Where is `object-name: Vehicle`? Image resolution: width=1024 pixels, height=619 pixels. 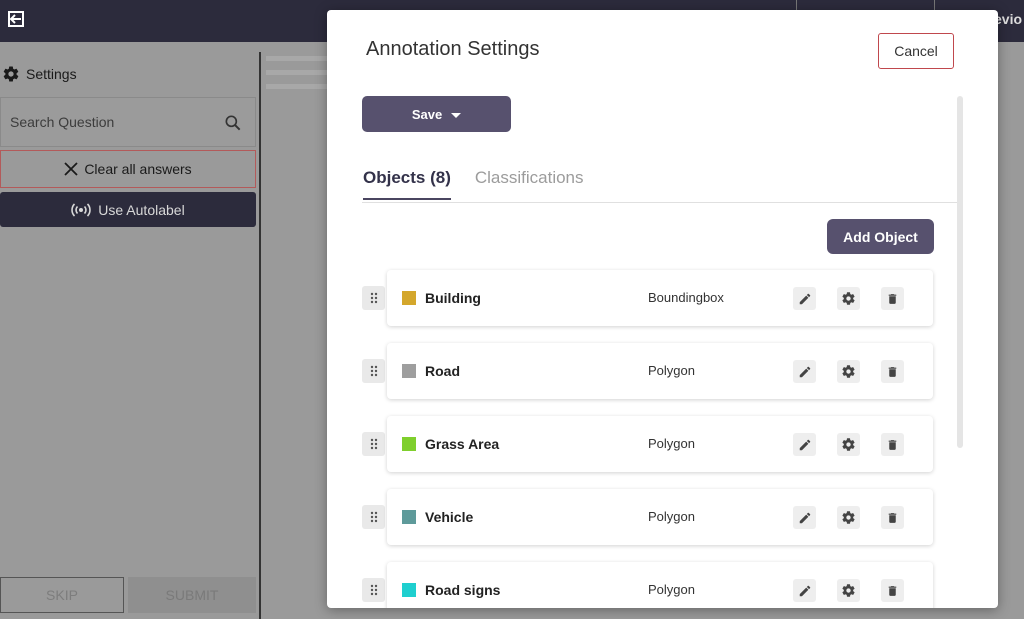 object-name: Vehicle is located at coordinates (449, 517).